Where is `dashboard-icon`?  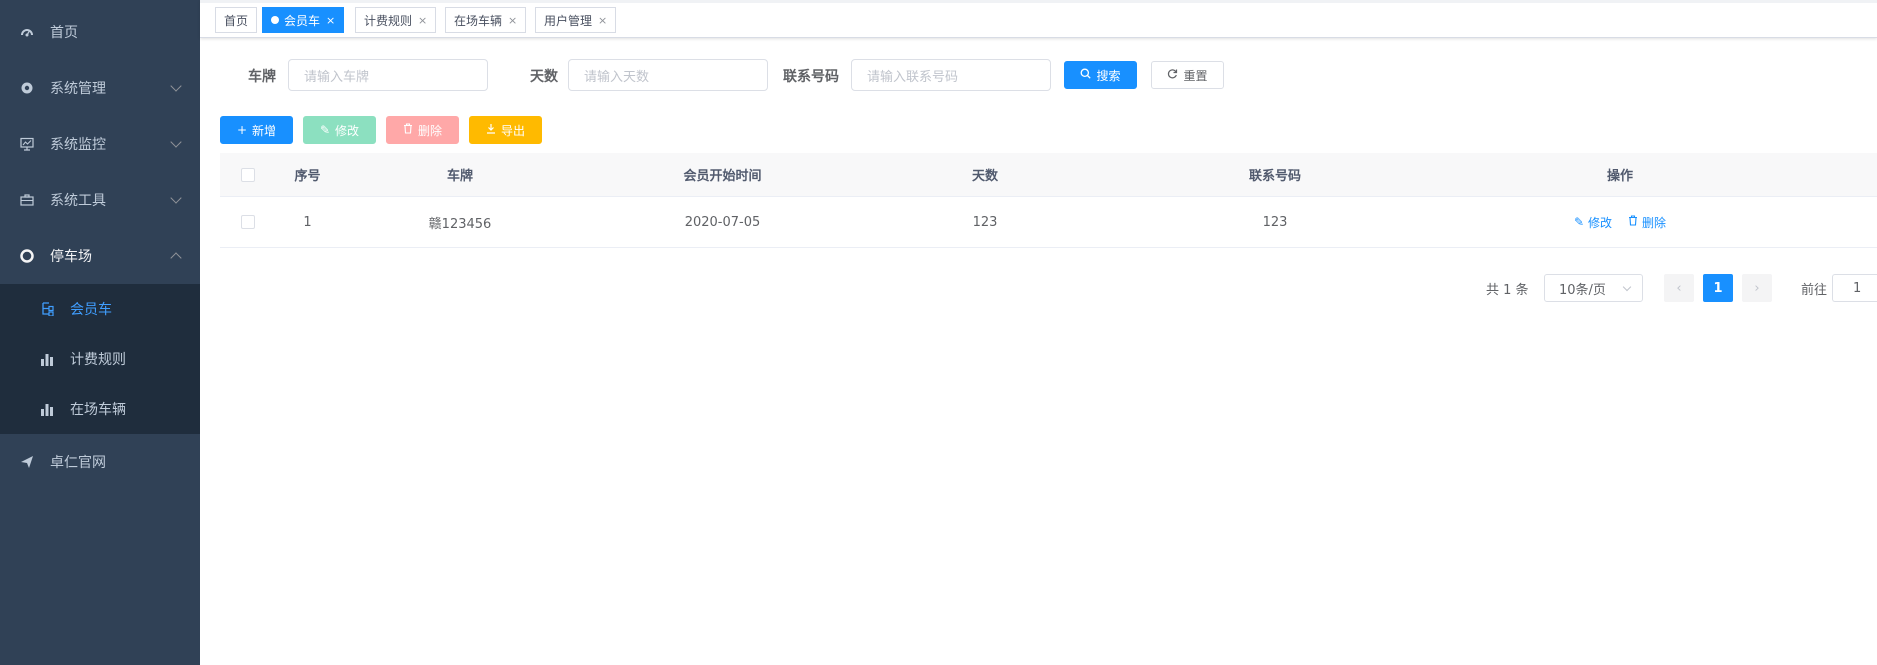 dashboard-icon is located at coordinates (27, 32).